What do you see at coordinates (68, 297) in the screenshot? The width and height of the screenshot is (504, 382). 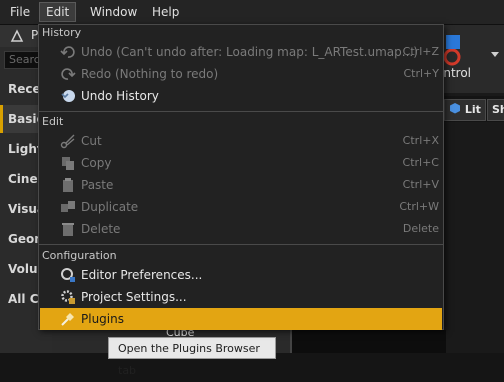 I see `settings-gear-icon` at bounding box center [68, 297].